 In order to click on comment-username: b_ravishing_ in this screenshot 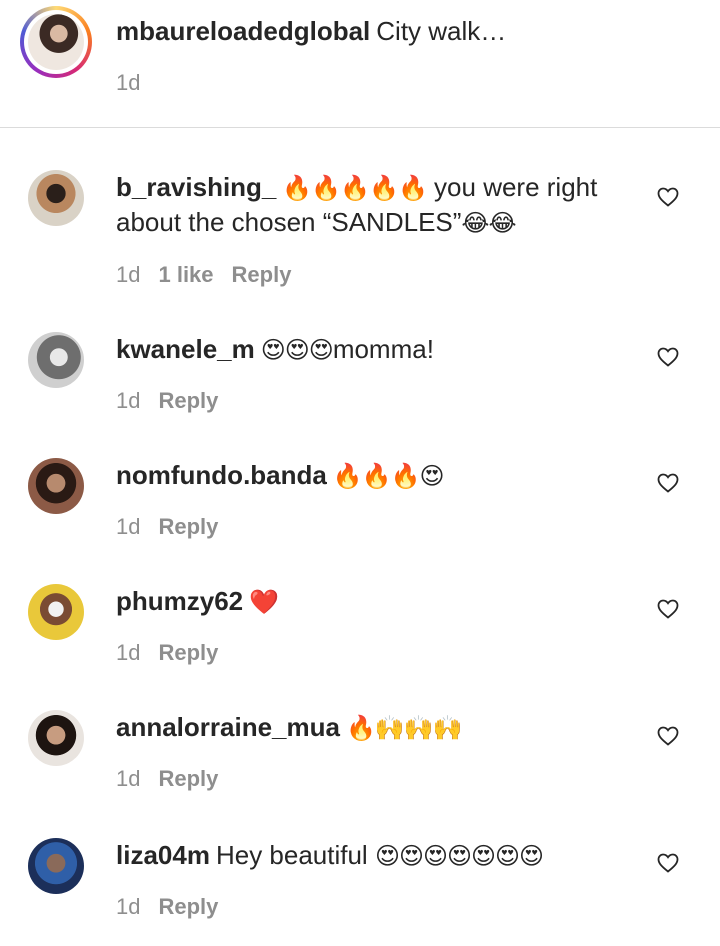, I will do `click(196, 187)`.